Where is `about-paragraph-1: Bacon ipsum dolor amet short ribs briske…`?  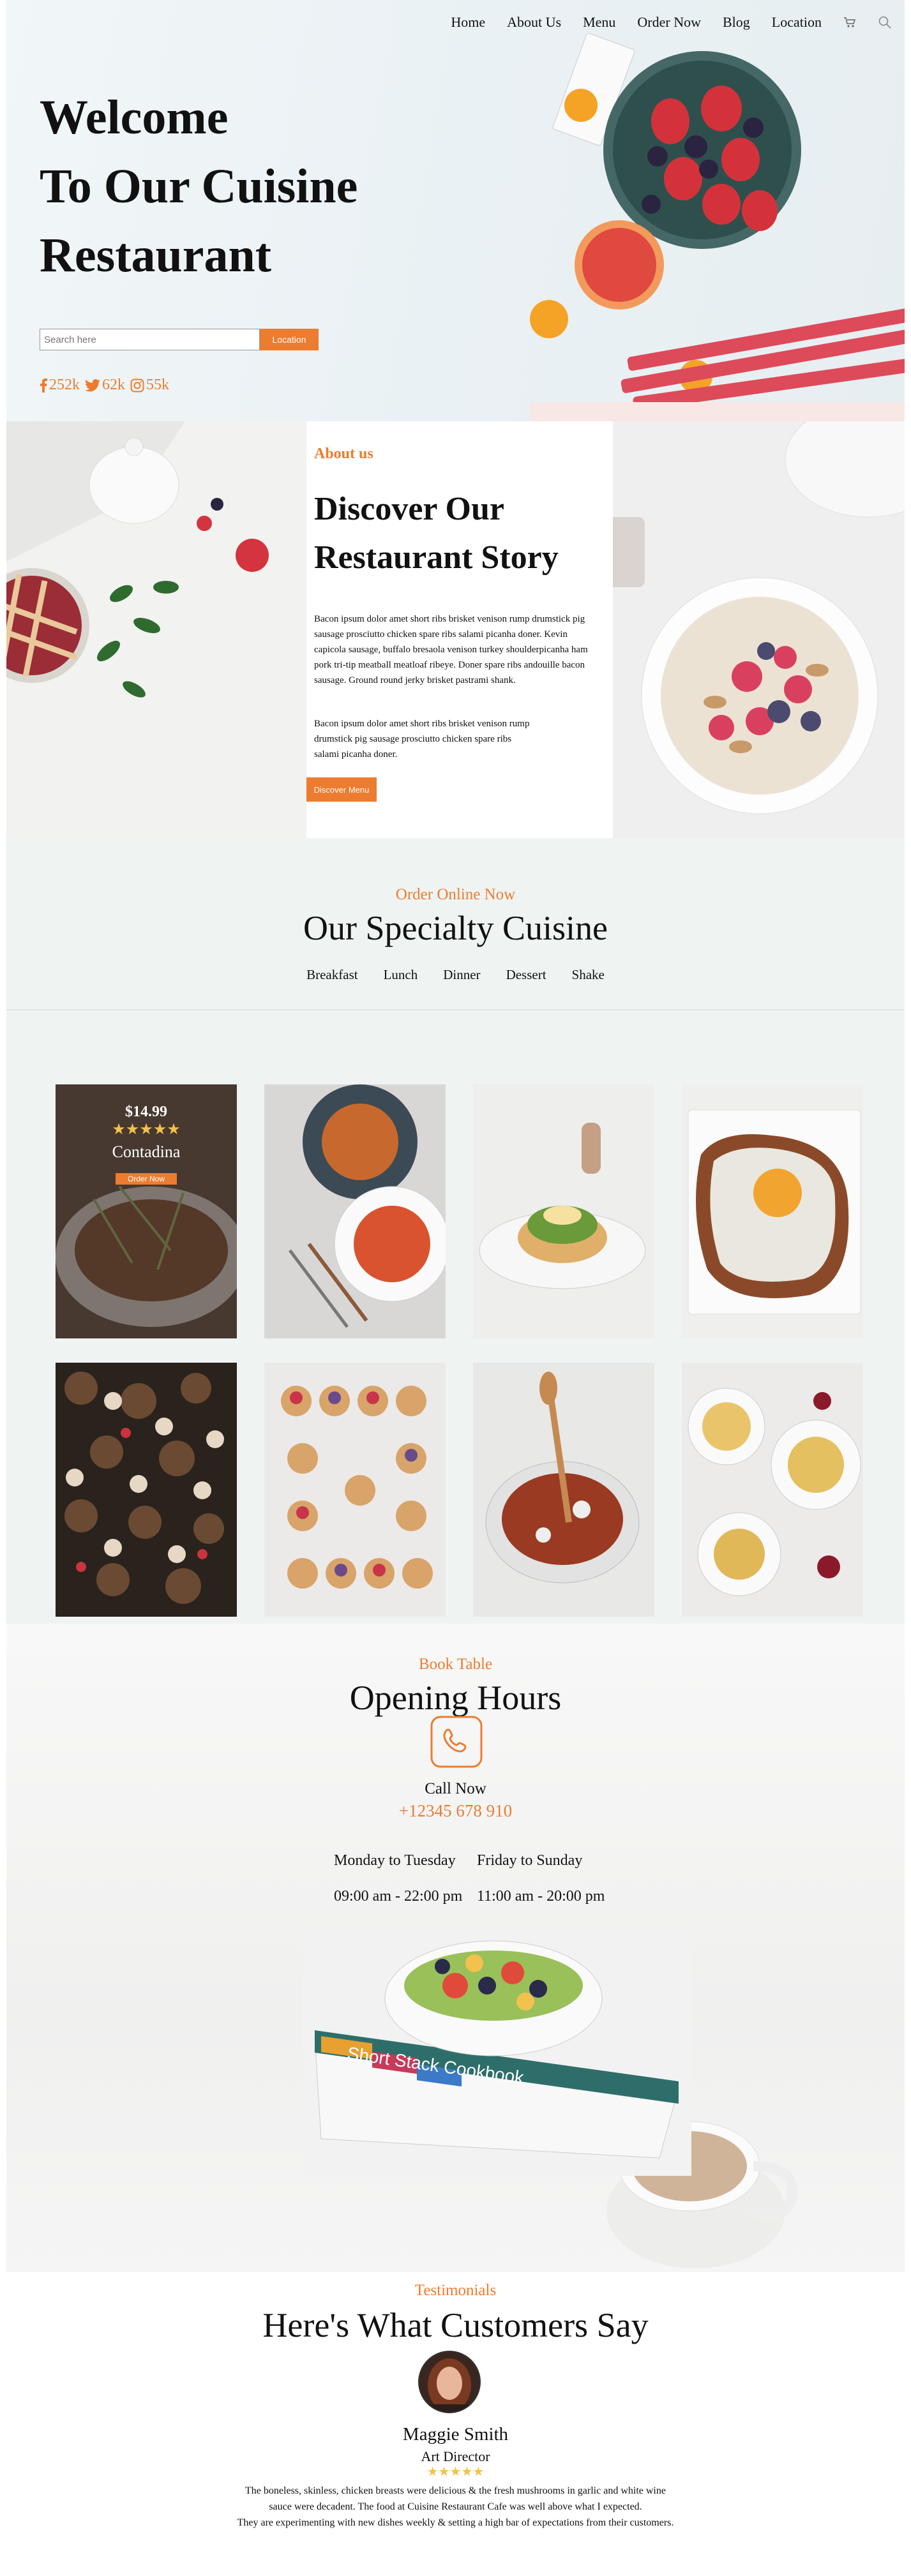 about-paragraph-1: Bacon ipsum dolor amet short ribs briske… is located at coordinates (451, 649).